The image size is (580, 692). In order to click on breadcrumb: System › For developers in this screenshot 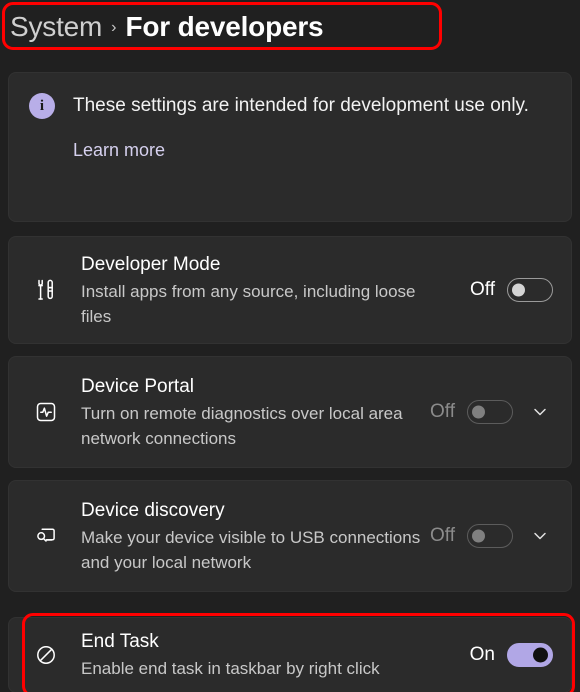, I will do `click(167, 27)`.